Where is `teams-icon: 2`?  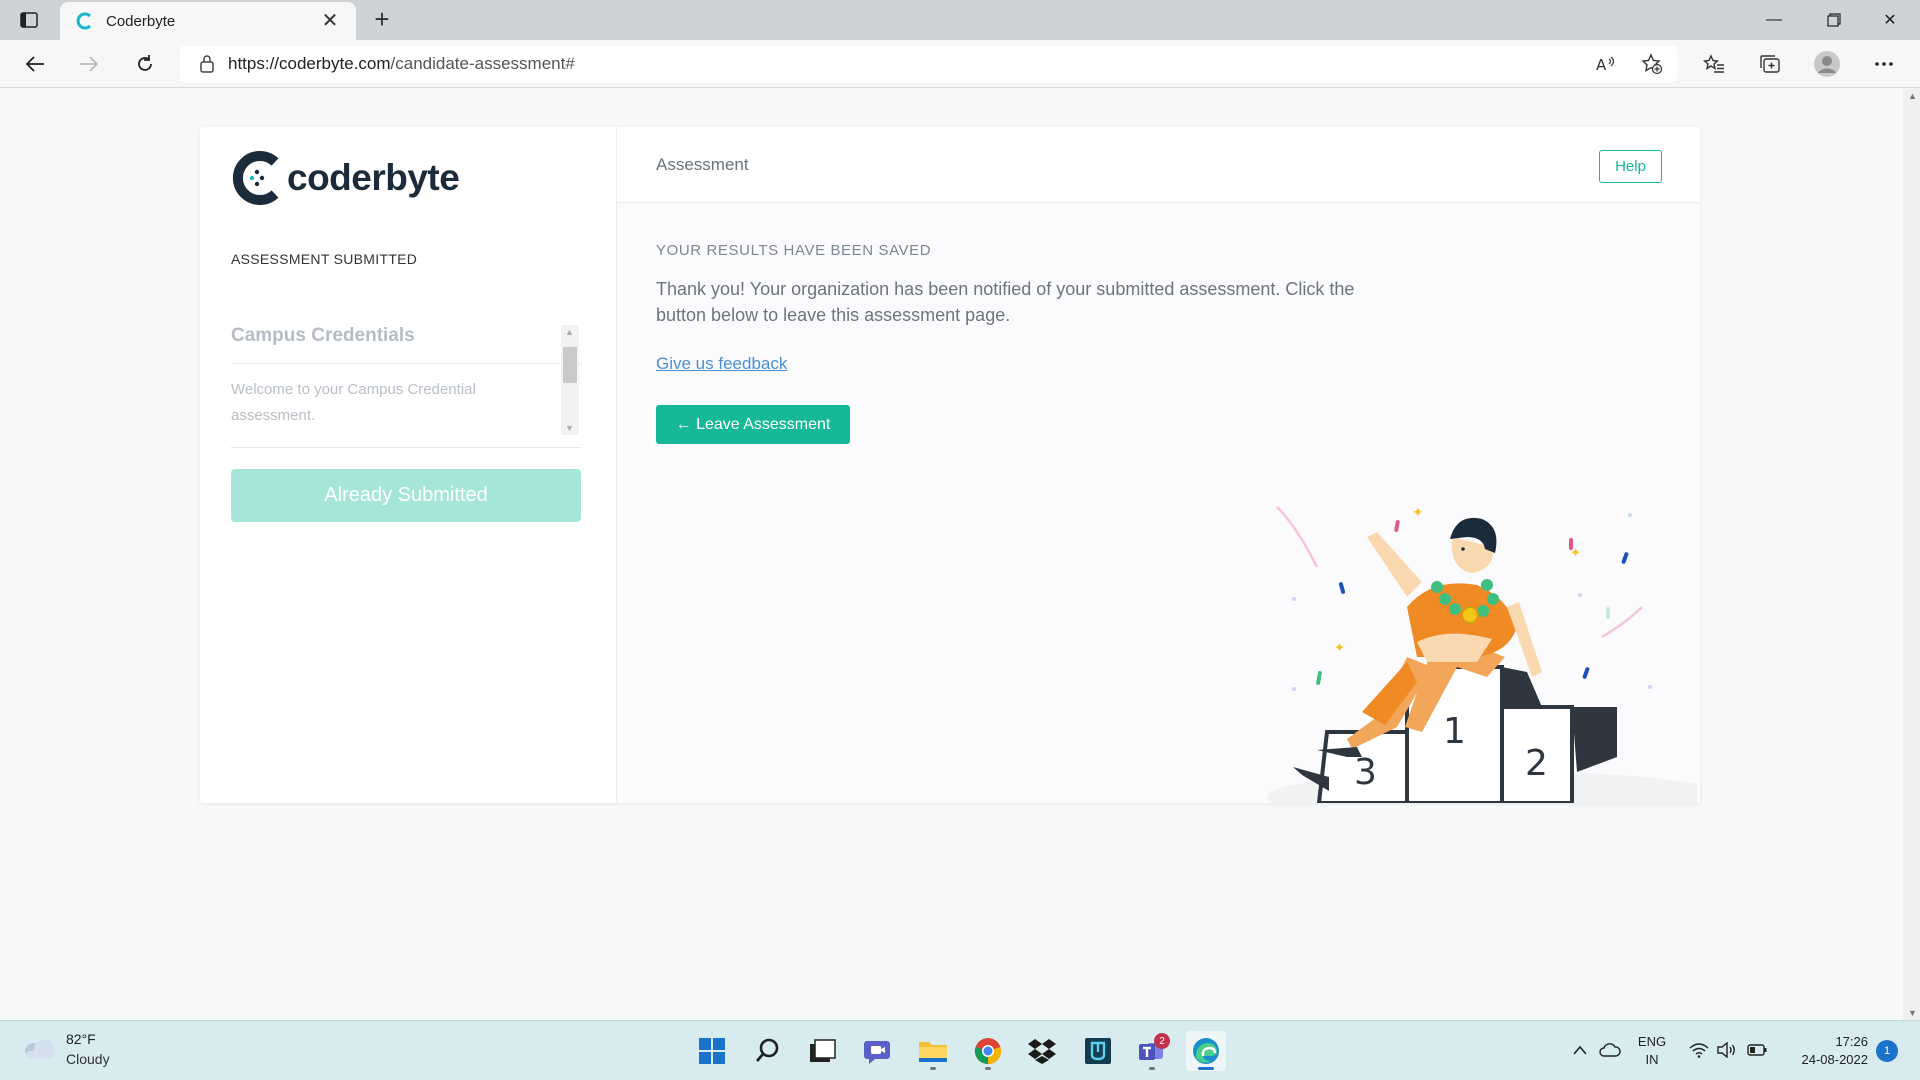 teams-icon: 2 is located at coordinates (1152, 1051).